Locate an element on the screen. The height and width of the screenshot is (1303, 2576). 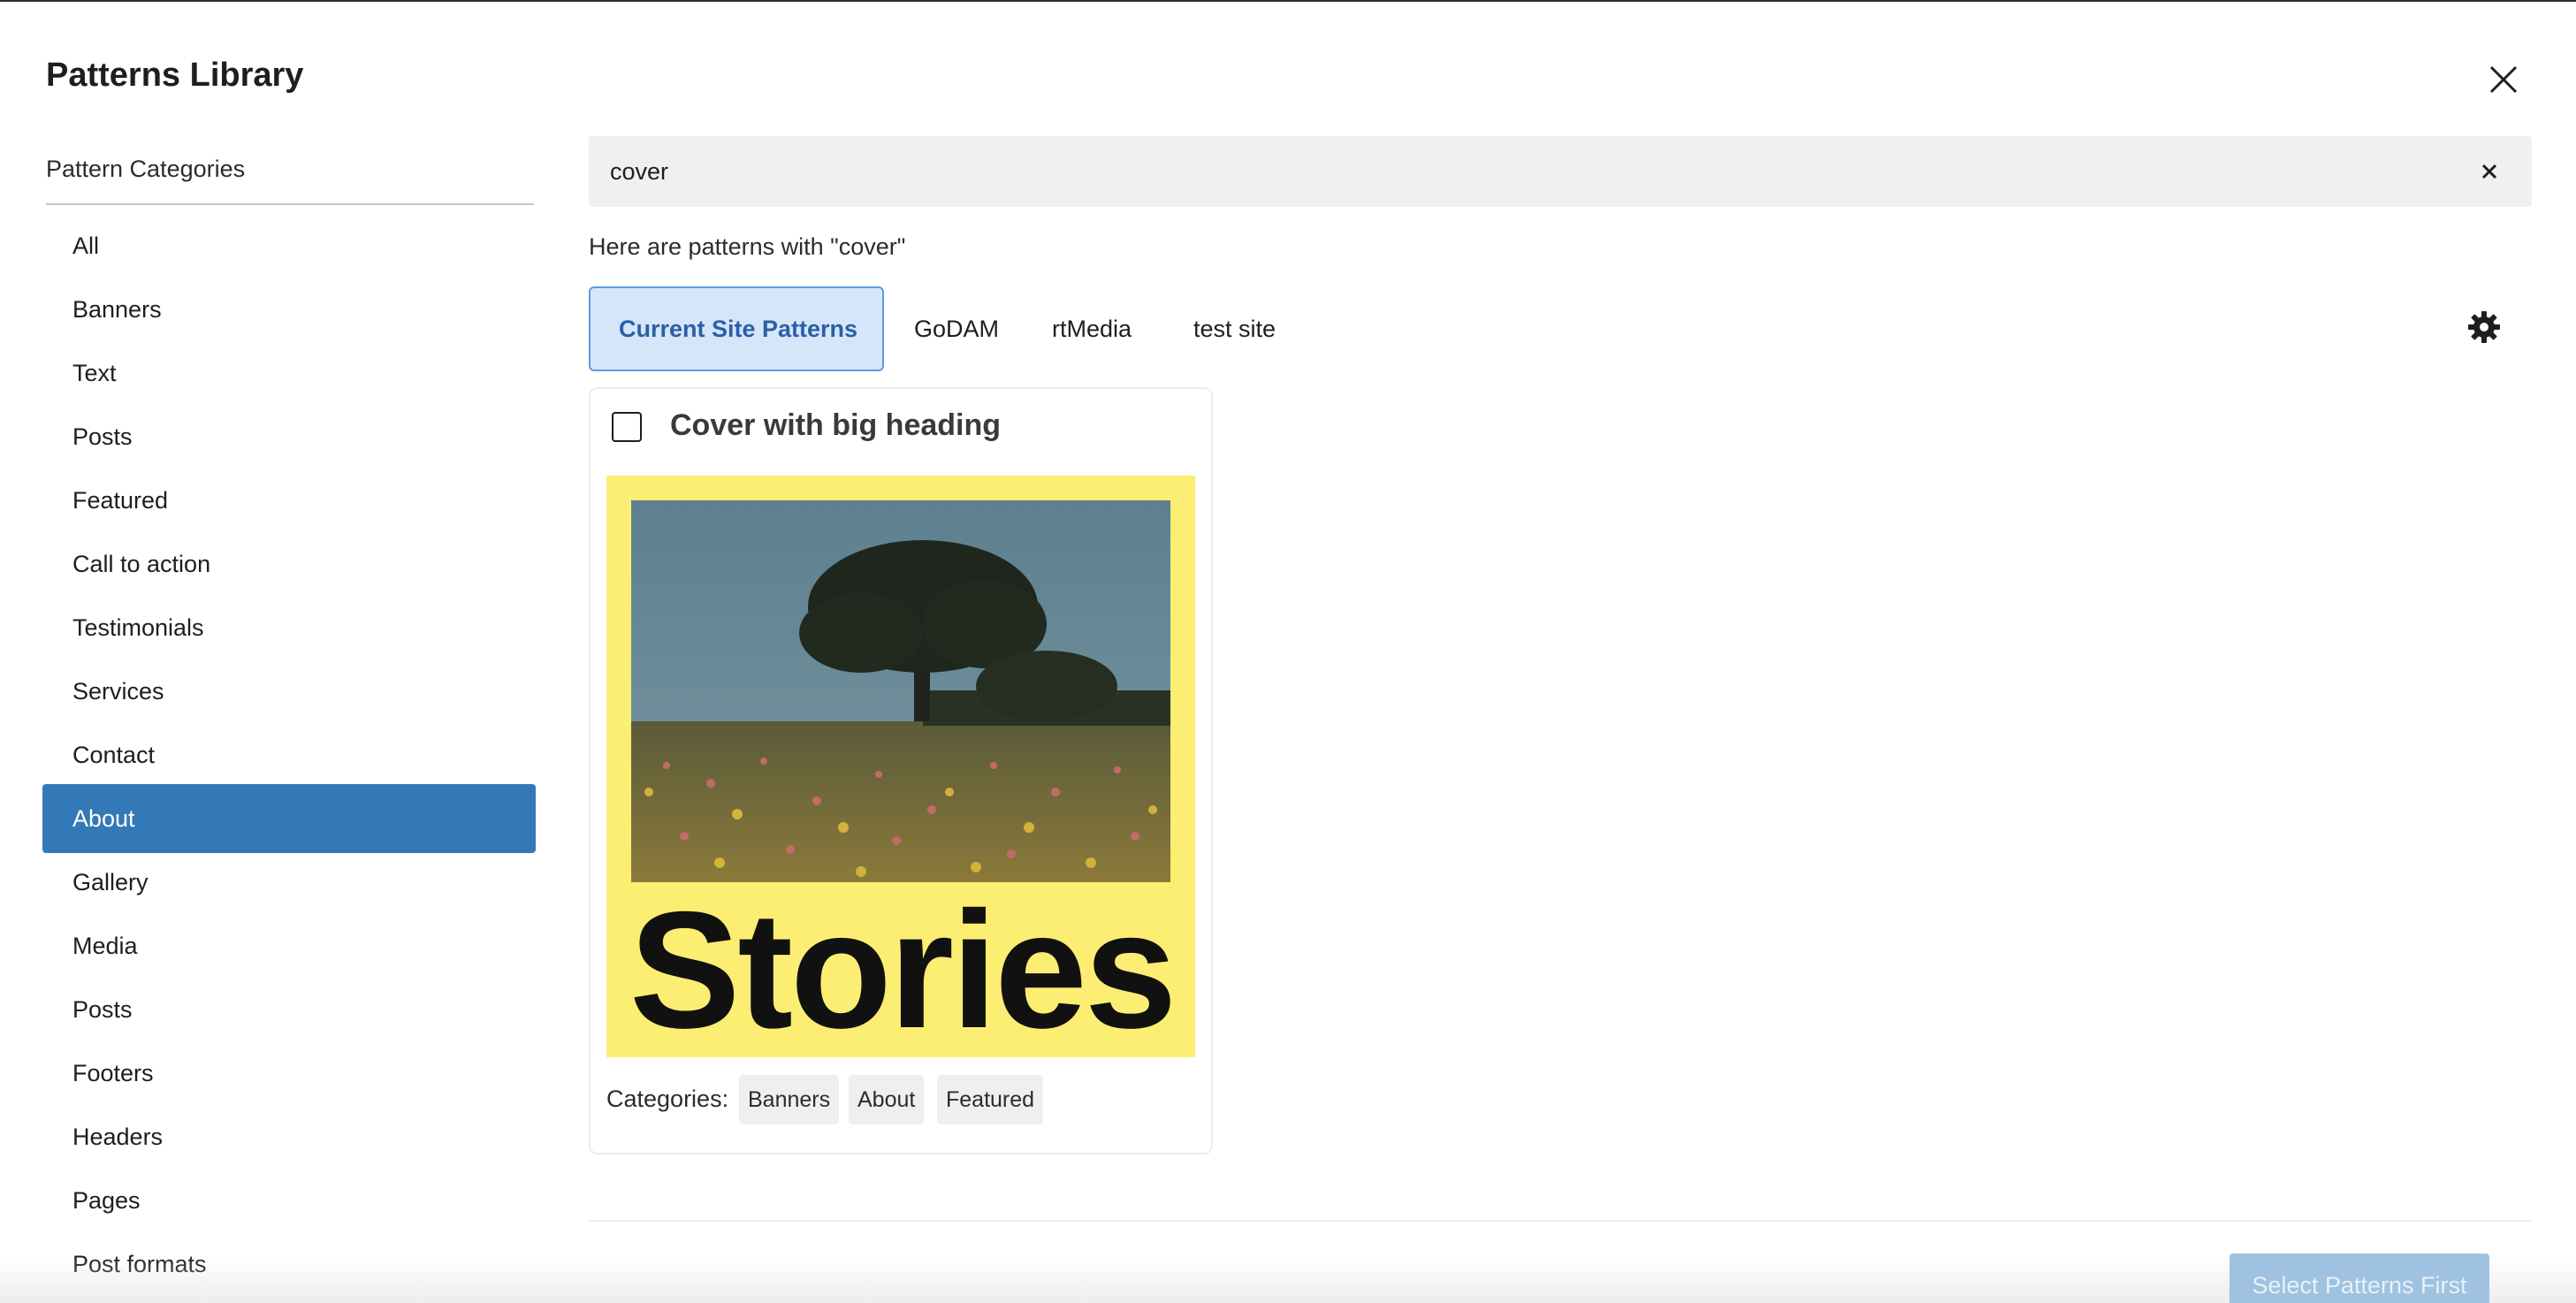
tab-rtmedia: rtMedia is located at coordinates (1092, 328).